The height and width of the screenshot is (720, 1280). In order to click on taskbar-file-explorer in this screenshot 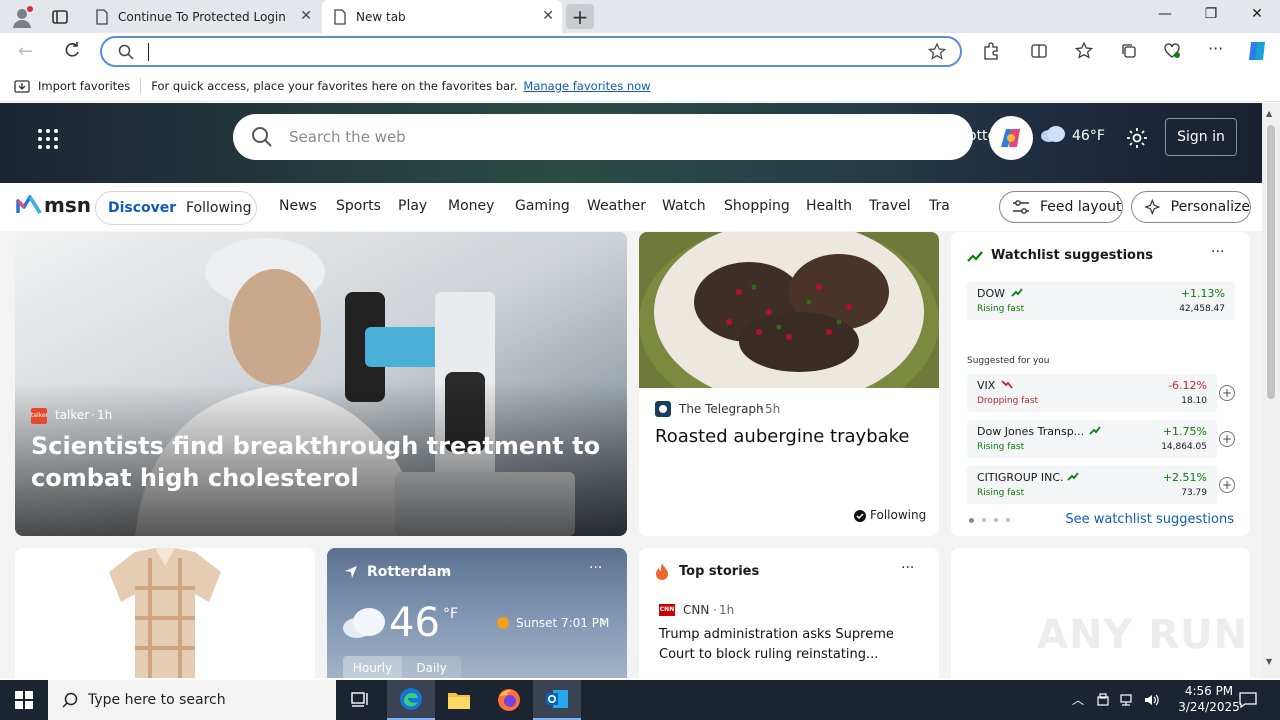, I will do `click(459, 700)`.